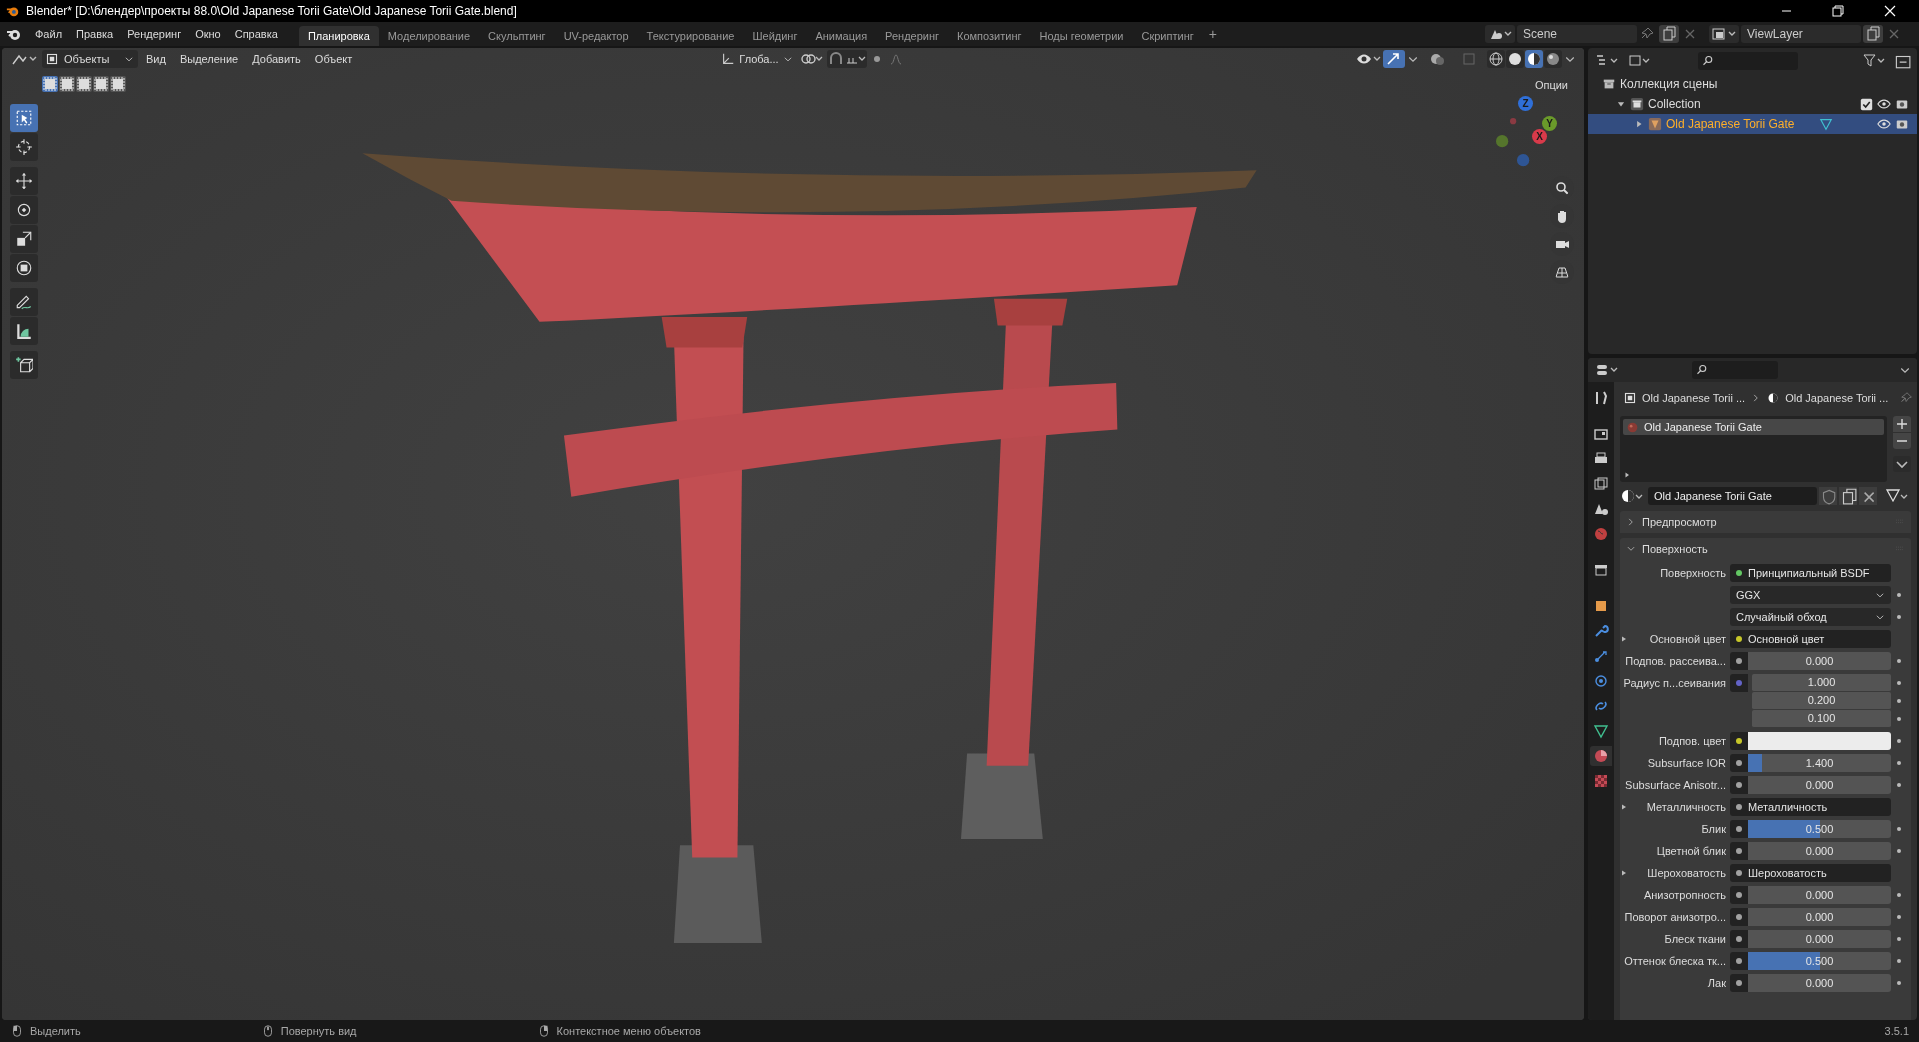 Image resolution: width=1919 pixels, height=1042 pixels. I want to click on number-field: 0.200, so click(1821, 701).